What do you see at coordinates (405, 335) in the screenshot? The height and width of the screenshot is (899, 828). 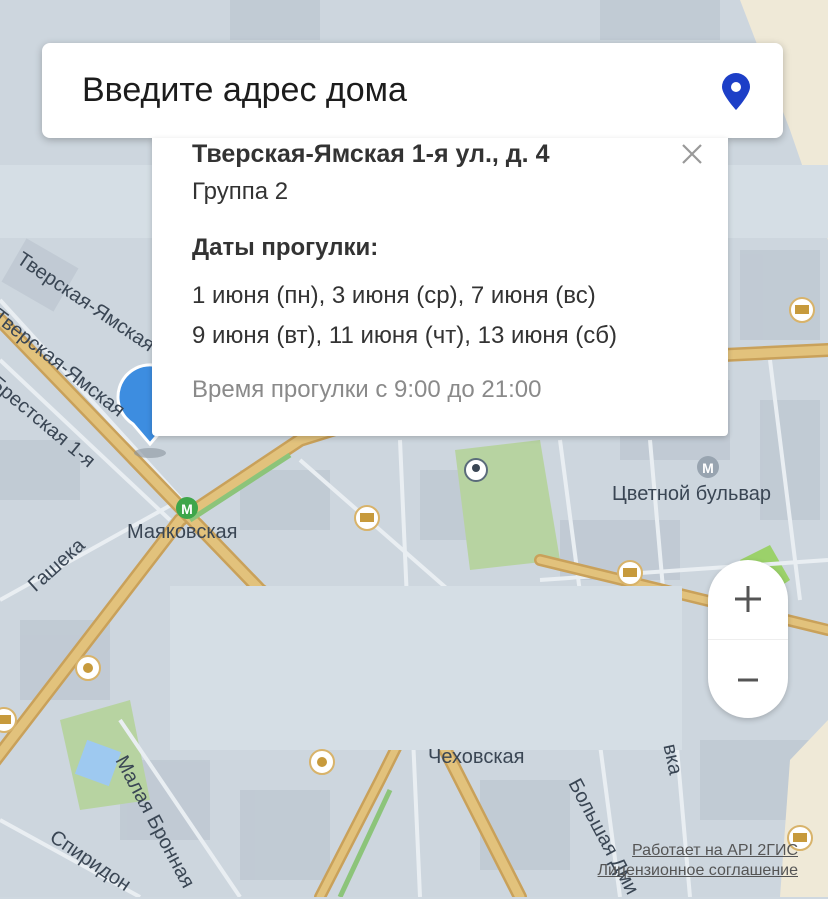 I see `popup-dates-line: 9 июня (вт), 11 июня (чт), 13 июня (сб)` at bounding box center [405, 335].